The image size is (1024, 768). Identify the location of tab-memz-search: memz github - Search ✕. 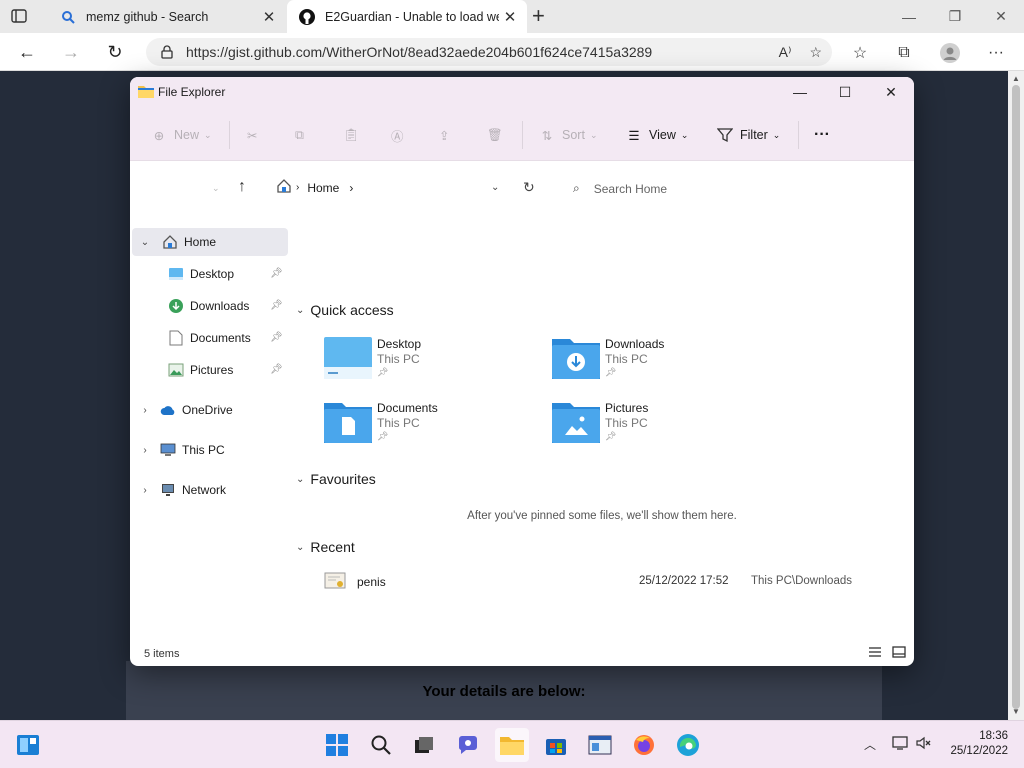
(167, 16).